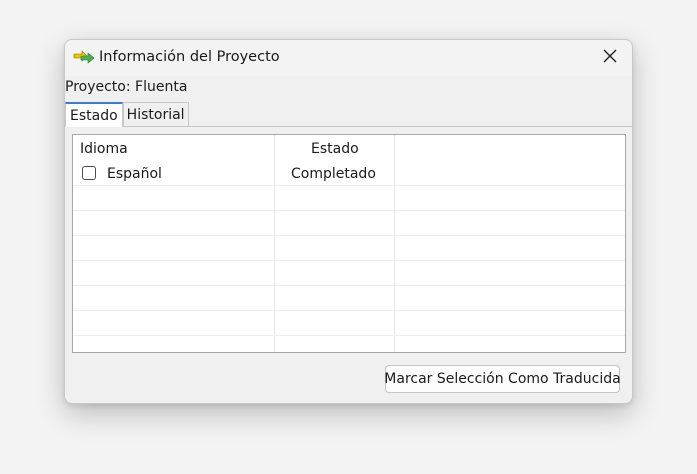 The height and width of the screenshot is (474, 697). I want to click on column-header-estado: Estado, so click(335, 149).